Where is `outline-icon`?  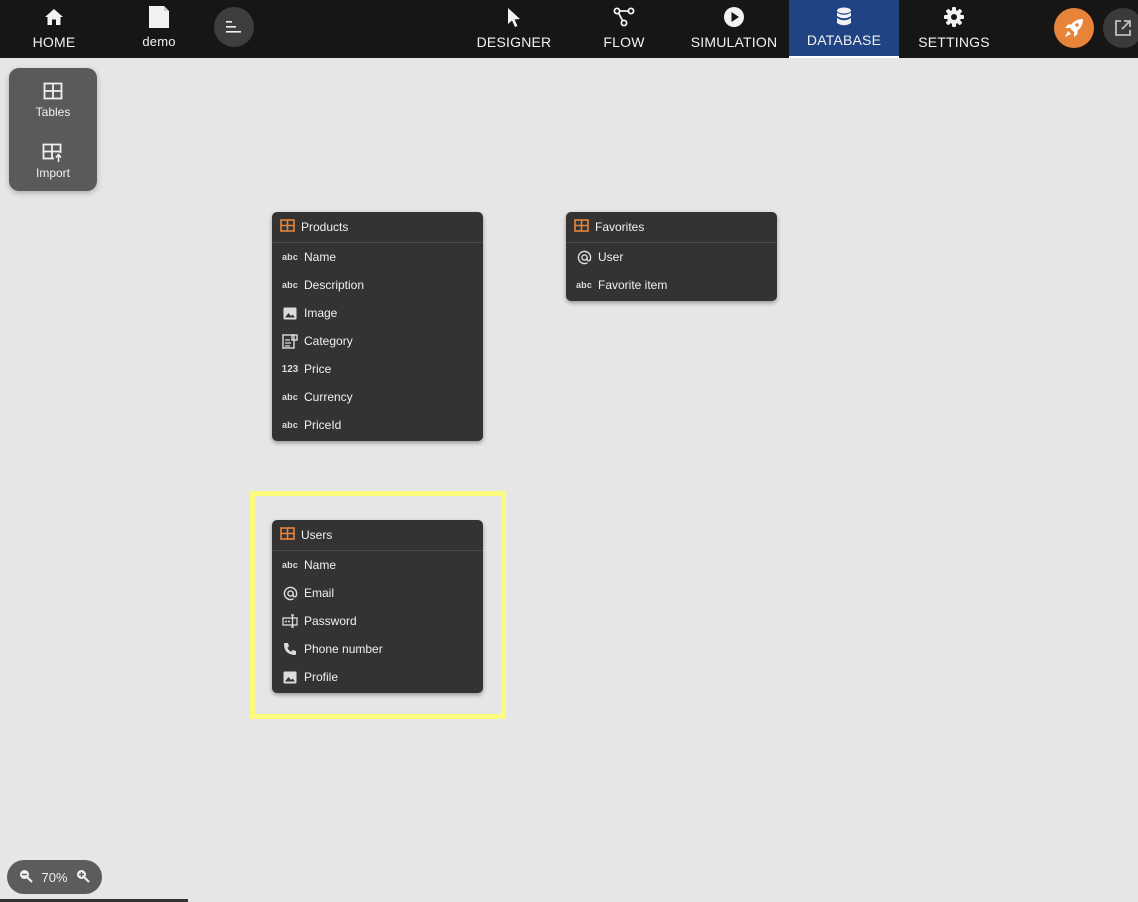 outline-icon is located at coordinates (233, 27).